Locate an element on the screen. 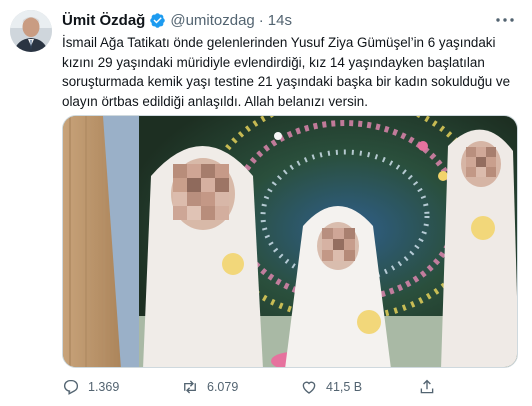  reply-count: 1.369 is located at coordinates (104, 387).